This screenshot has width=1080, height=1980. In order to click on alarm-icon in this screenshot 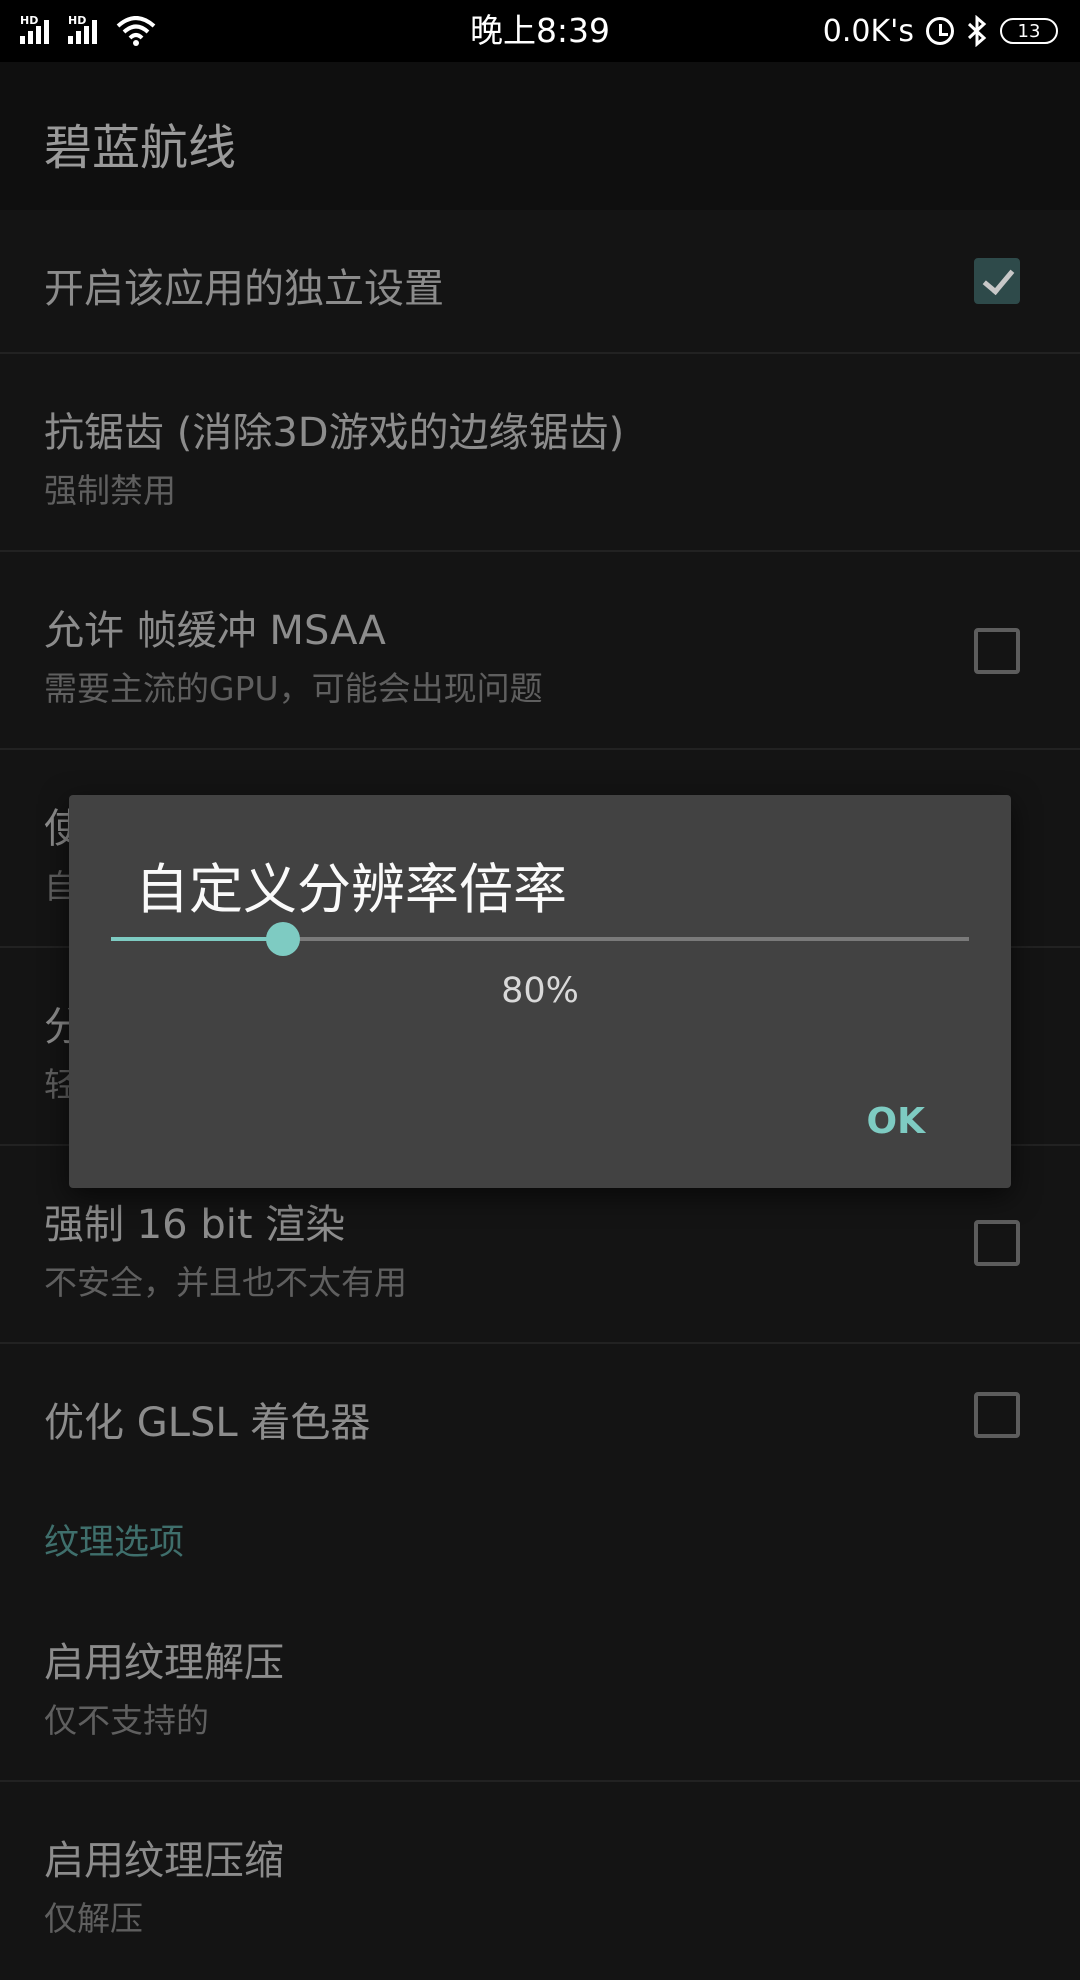, I will do `click(940, 31)`.